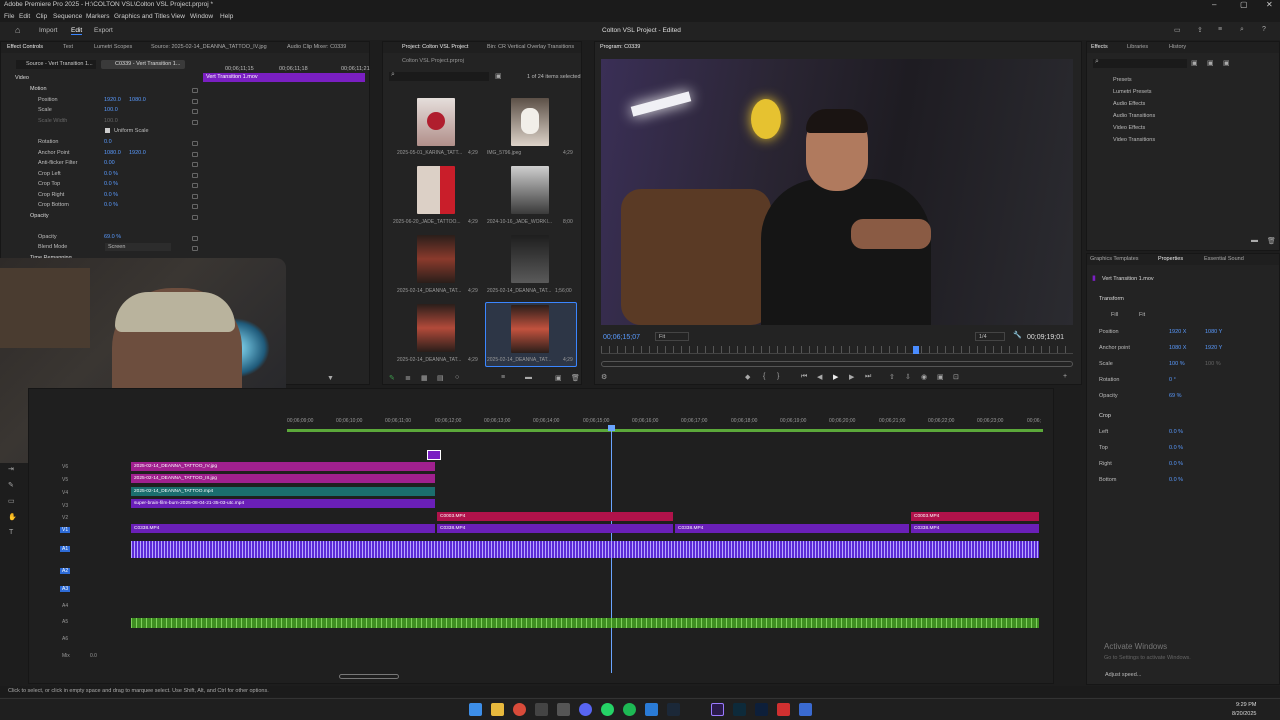 This screenshot has height=720, width=1280. Describe the element at coordinates (65, 530) in the screenshot. I see `track-v1: V1` at that location.